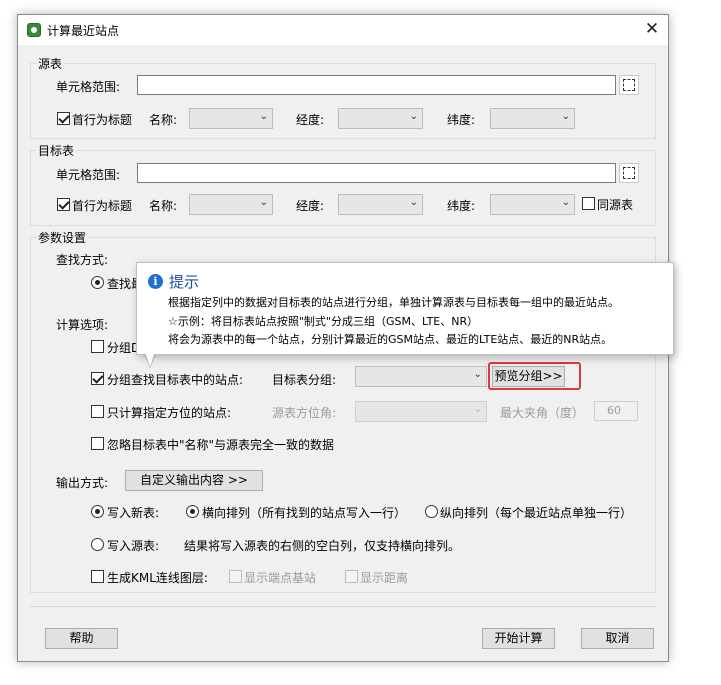 This screenshot has height=685, width=721. I want to click on target-group-label: 目标表分组:, so click(304, 380).